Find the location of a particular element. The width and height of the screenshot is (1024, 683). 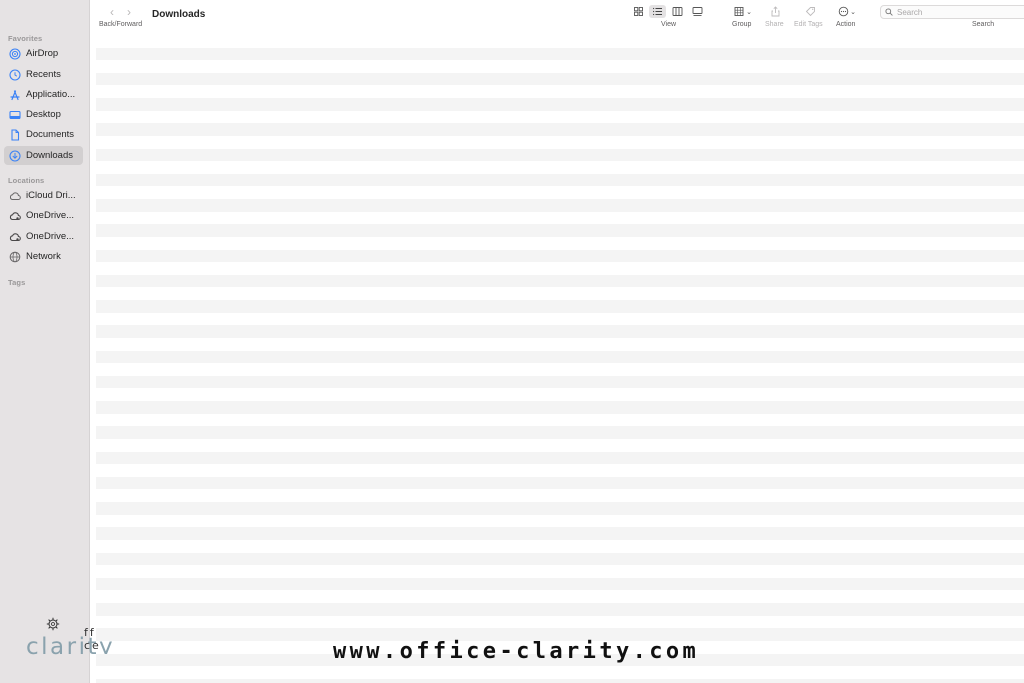

action-button: ⌄ is located at coordinates (847, 11).